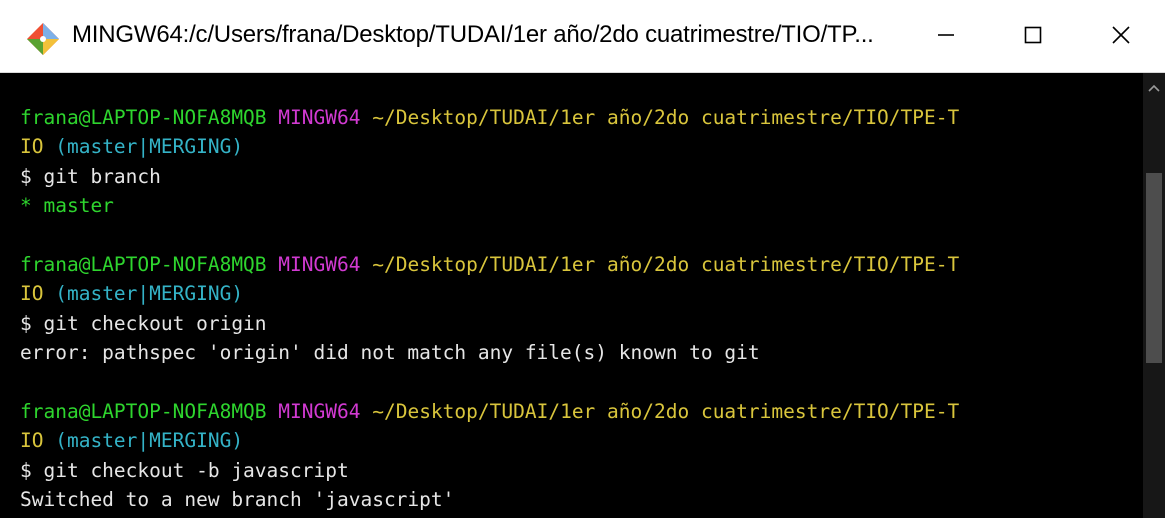  What do you see at coordinates (90, 176) in the screenshot?
I see `command-line: $ git branch` at bounding box center [90, 176].